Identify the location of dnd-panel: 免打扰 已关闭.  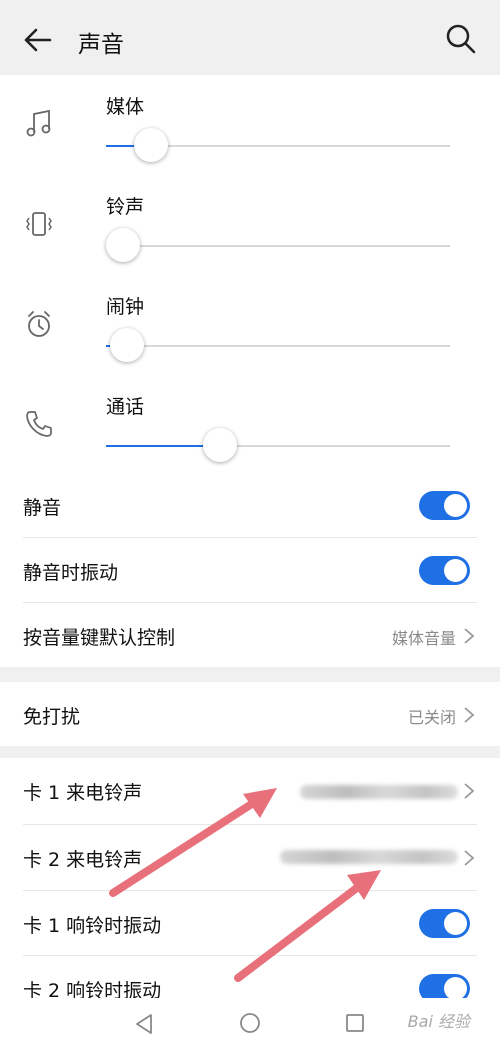
(250, 714).